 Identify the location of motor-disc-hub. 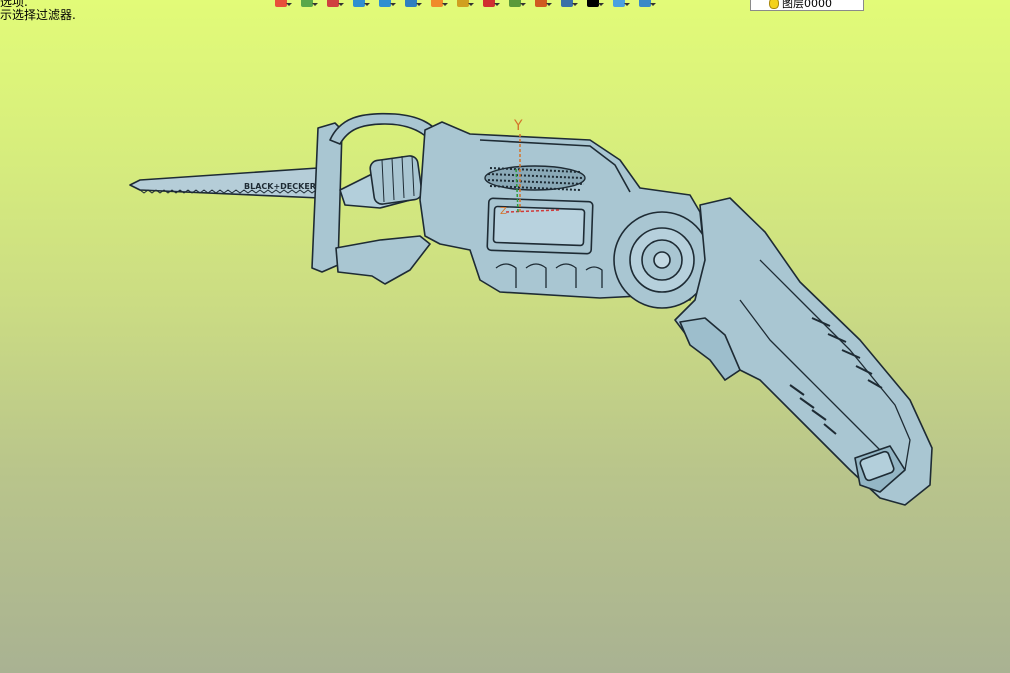
(662, 260).